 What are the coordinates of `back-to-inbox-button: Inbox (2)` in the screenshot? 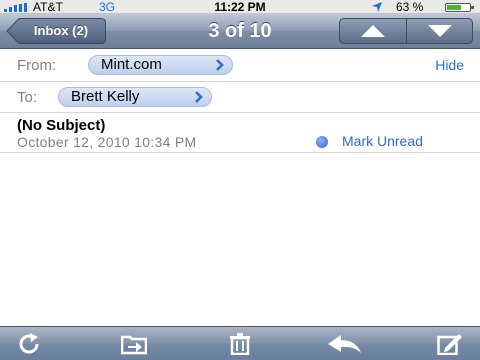 It's located at (56, 31).